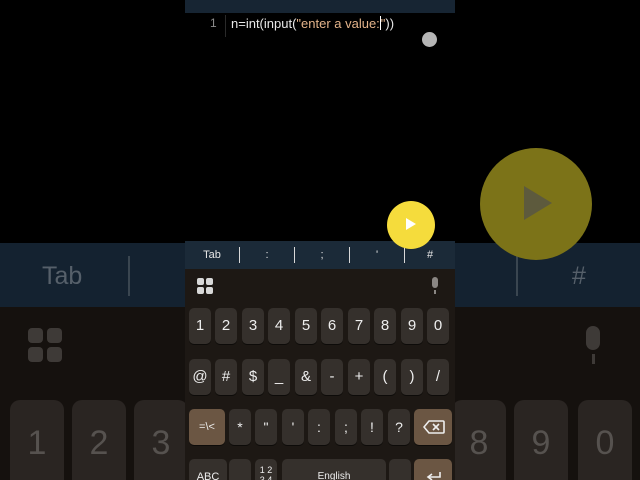 The width and height of the screenshot is (640, 480). I want to click on key-1: 1, so click(200, 326).